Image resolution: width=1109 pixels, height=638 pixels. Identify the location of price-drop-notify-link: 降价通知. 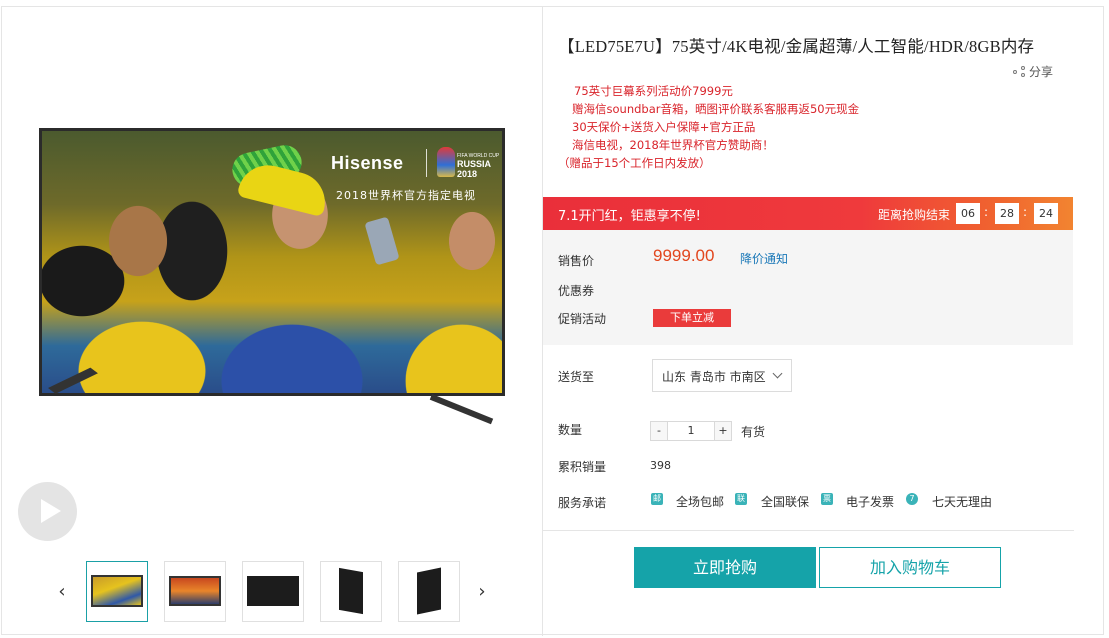
(764, 258).